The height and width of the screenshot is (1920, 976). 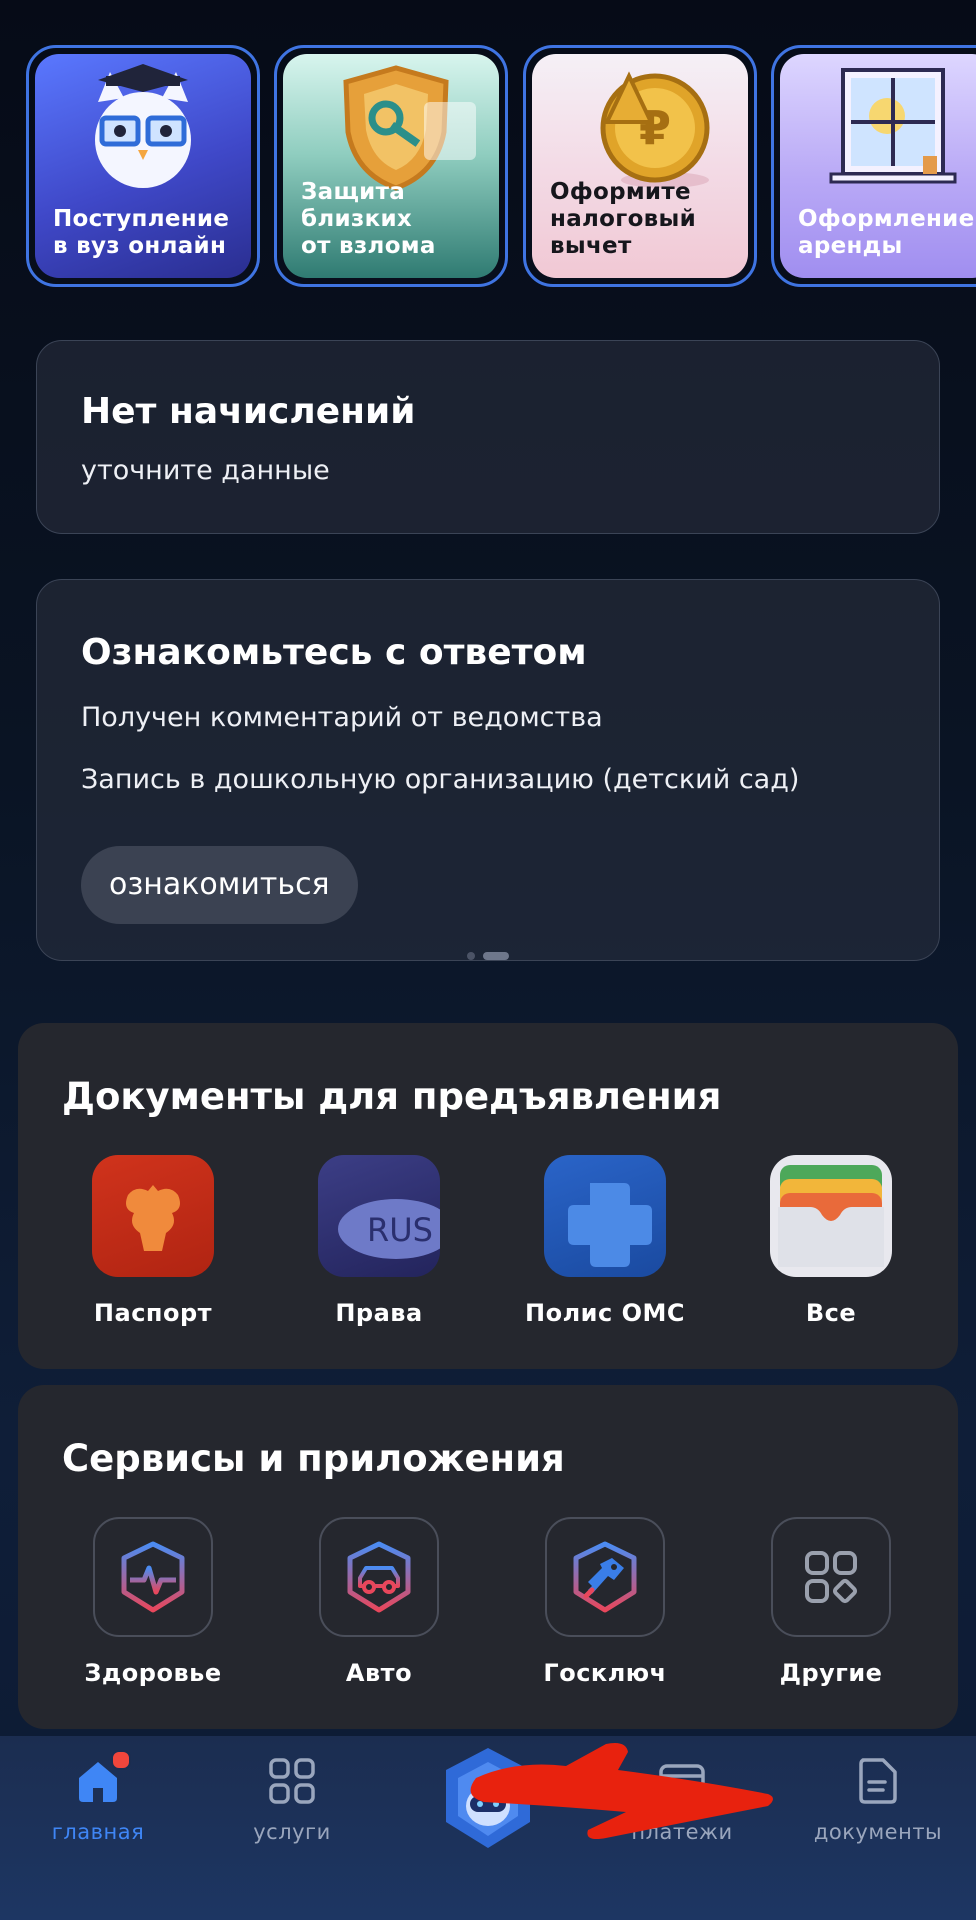 What do you see at coordinates (488, 437) in the screenshot?
I see `charges-card: Нет начислений уточните данные` at bounding box center [488, 437].